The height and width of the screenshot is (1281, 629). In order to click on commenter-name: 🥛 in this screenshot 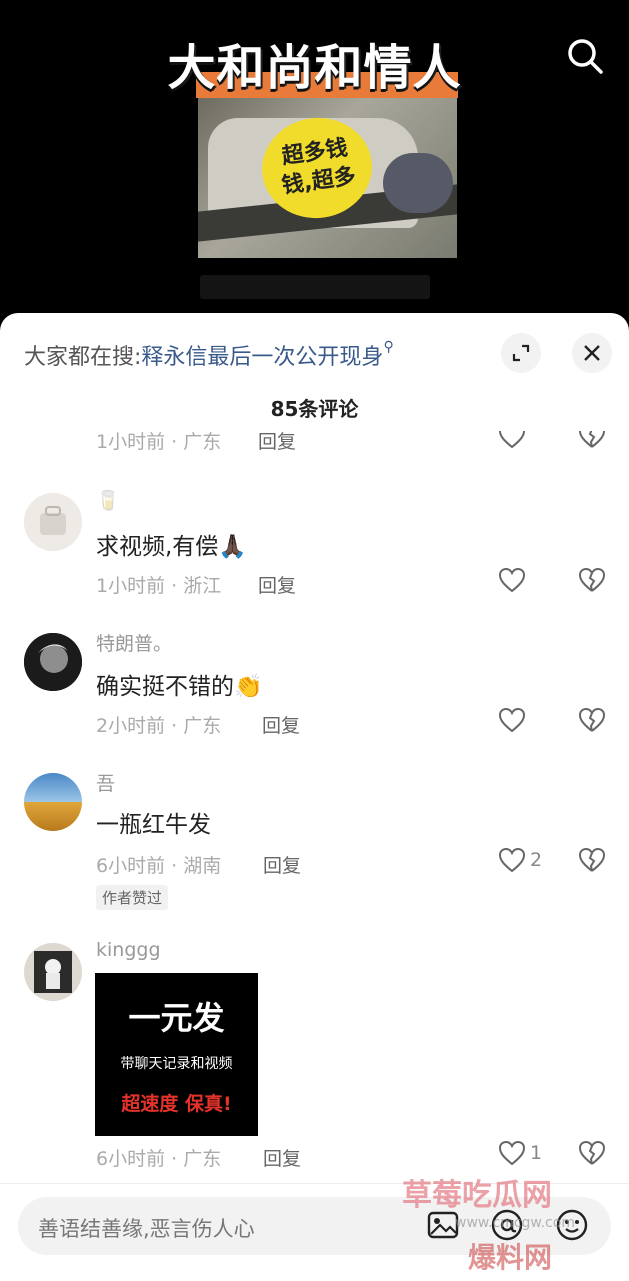, I will do `click(108, 500)`.